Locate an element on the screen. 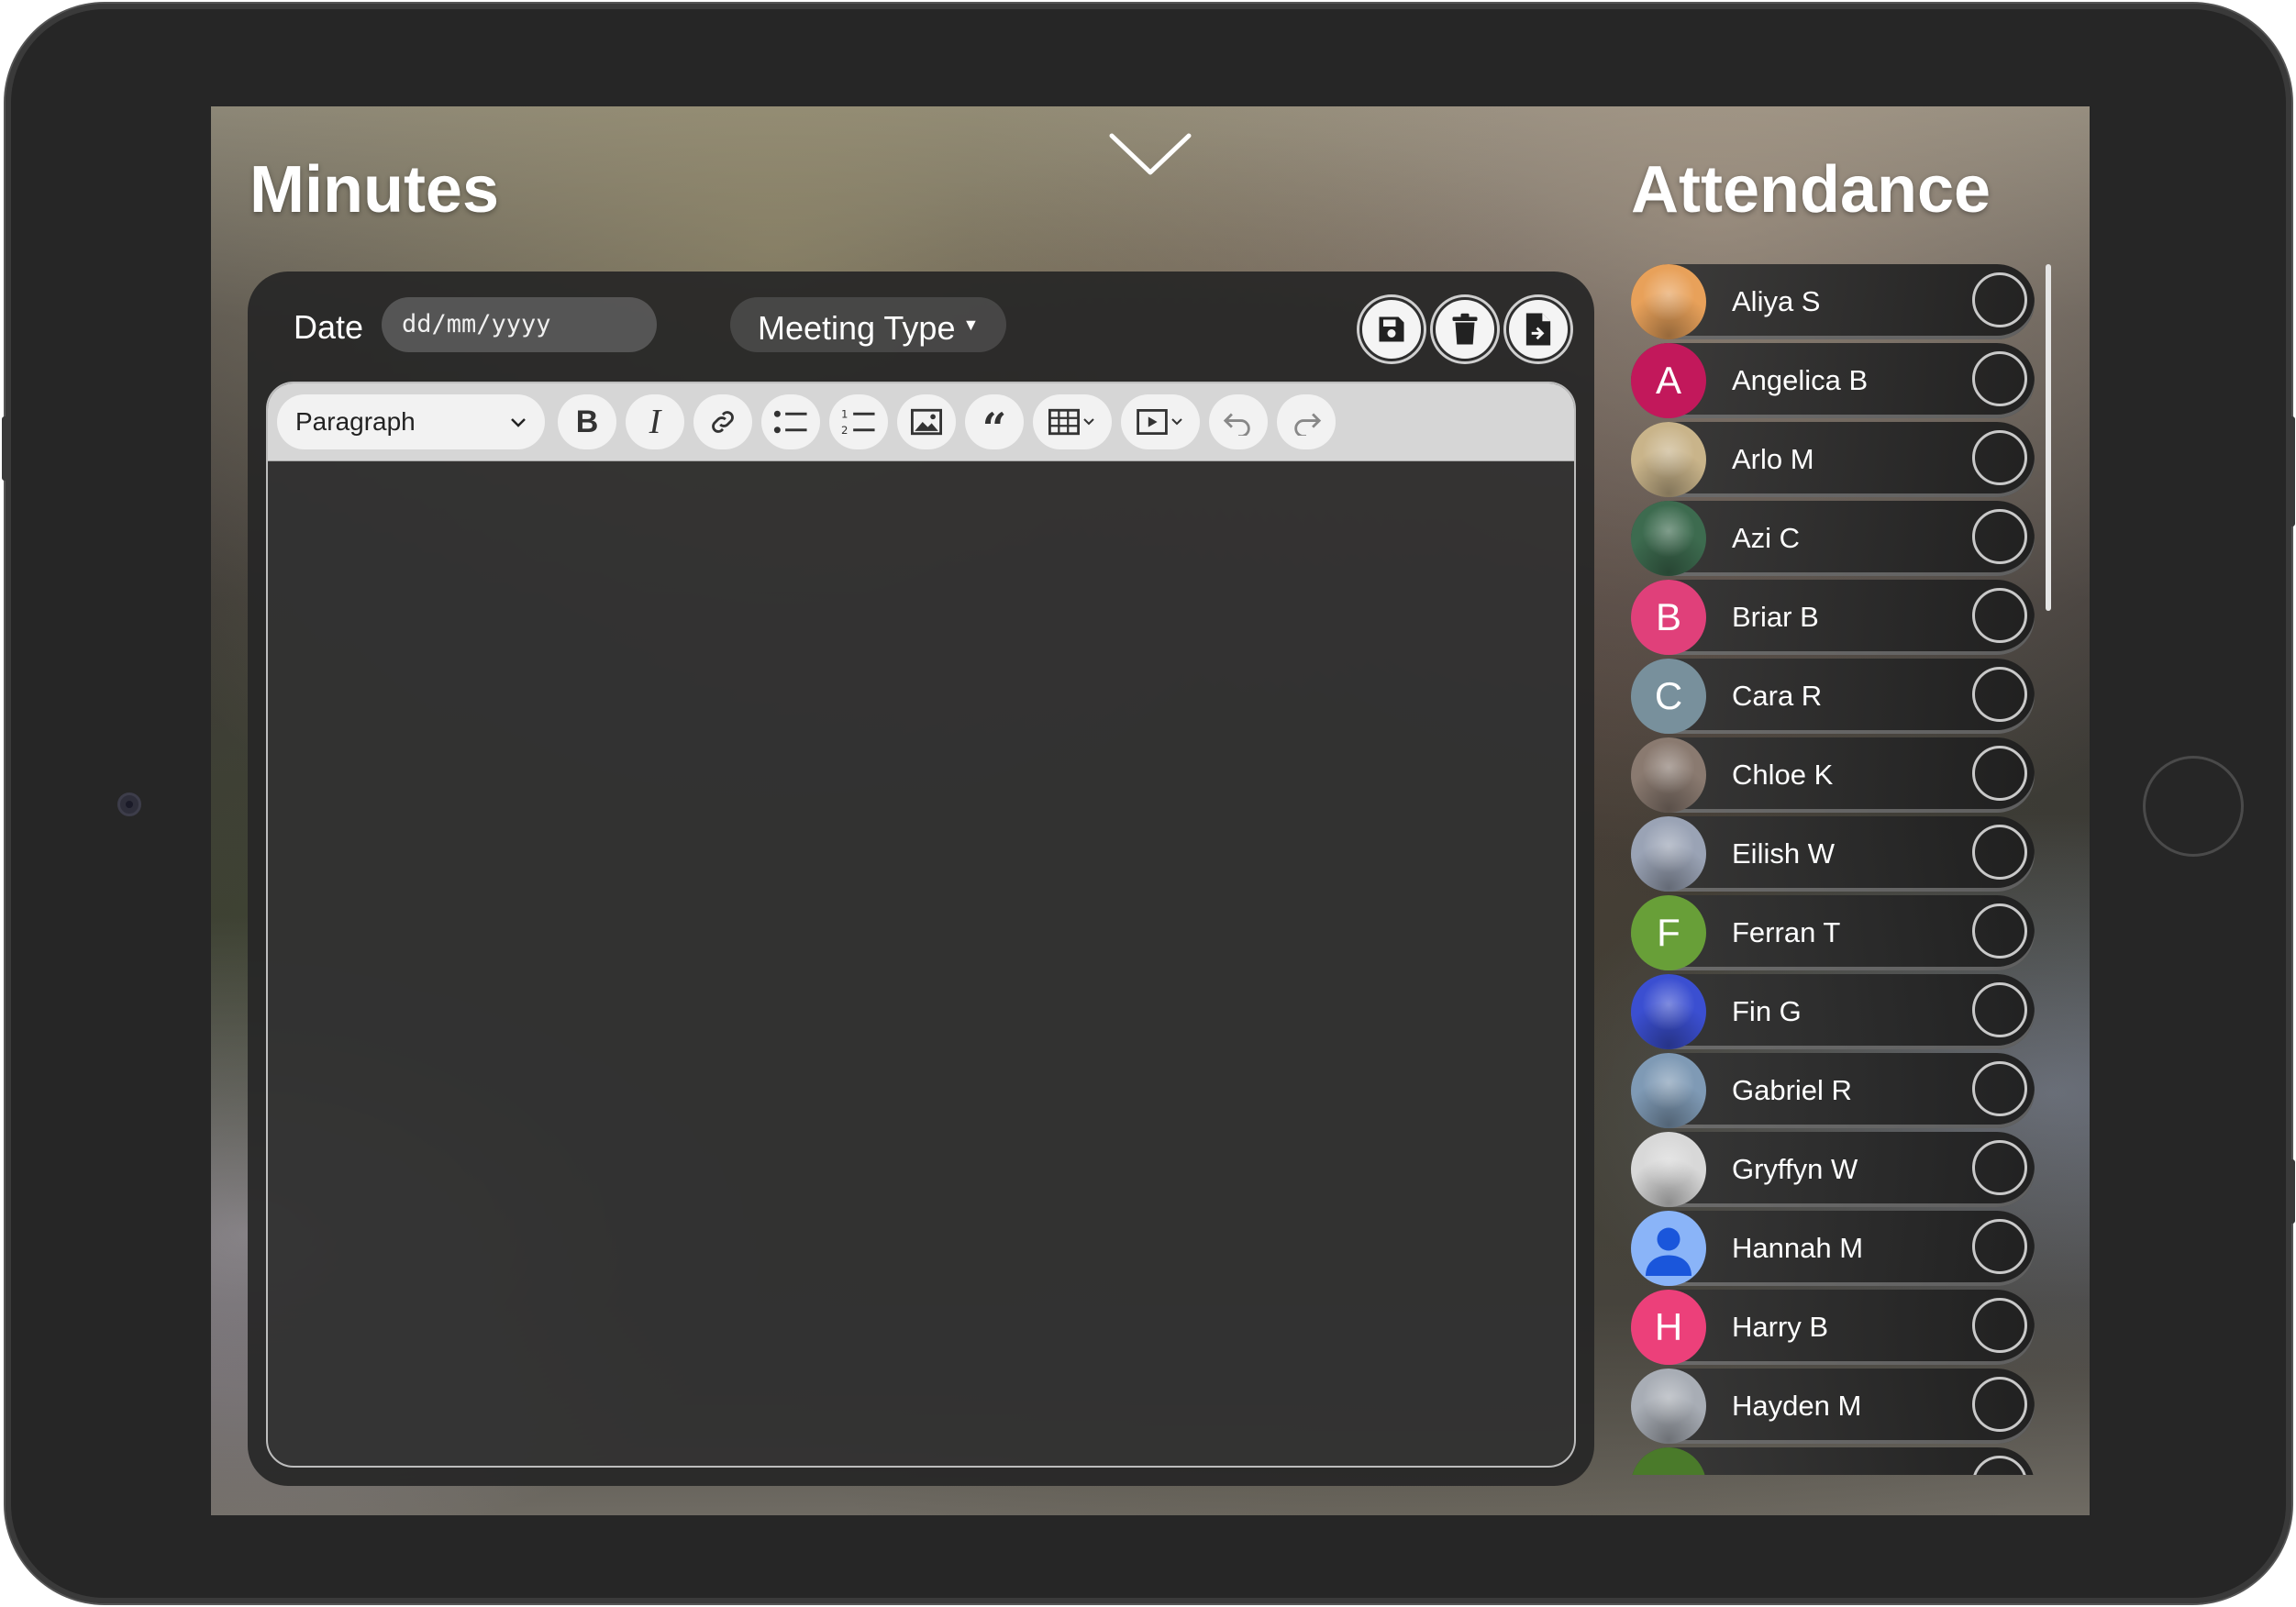 Image resolution: width=2296 pixels, height=1607 pixels. bold-icon: B is located at coordinates (587, 421).